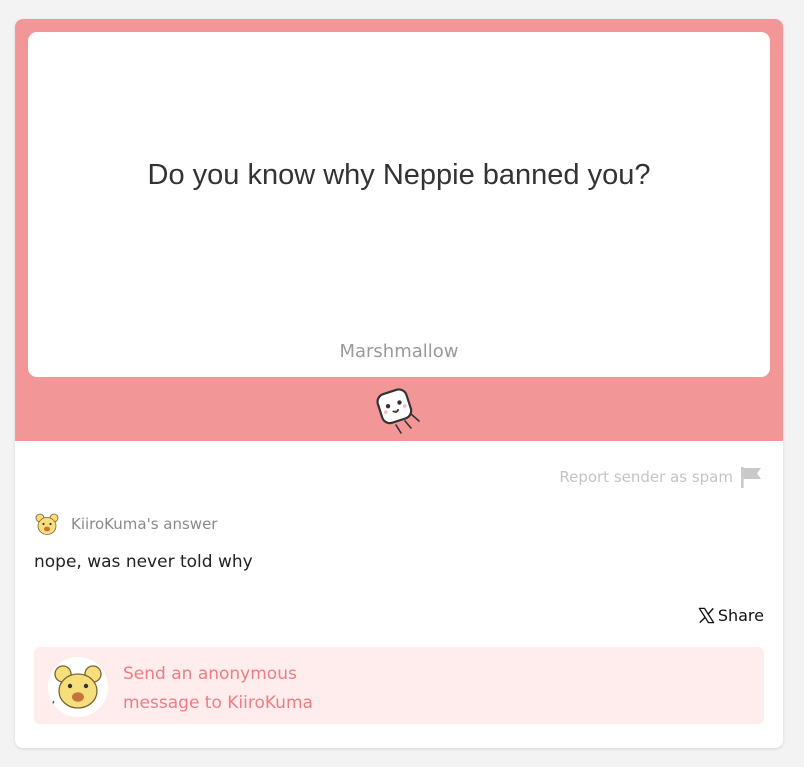 The image size is (804, 767). Describe the element at coordinates (399, 685) in the screenshot. I see `send-anonymous-message-button: Send an anonymous message to KiiroKuma` at that location.